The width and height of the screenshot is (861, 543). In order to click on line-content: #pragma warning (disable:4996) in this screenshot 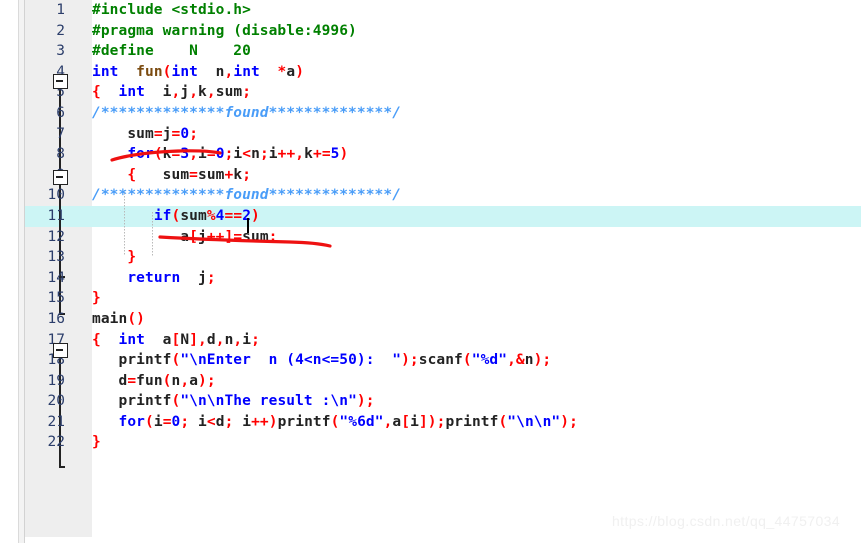, I will do `click(224, 30)`.